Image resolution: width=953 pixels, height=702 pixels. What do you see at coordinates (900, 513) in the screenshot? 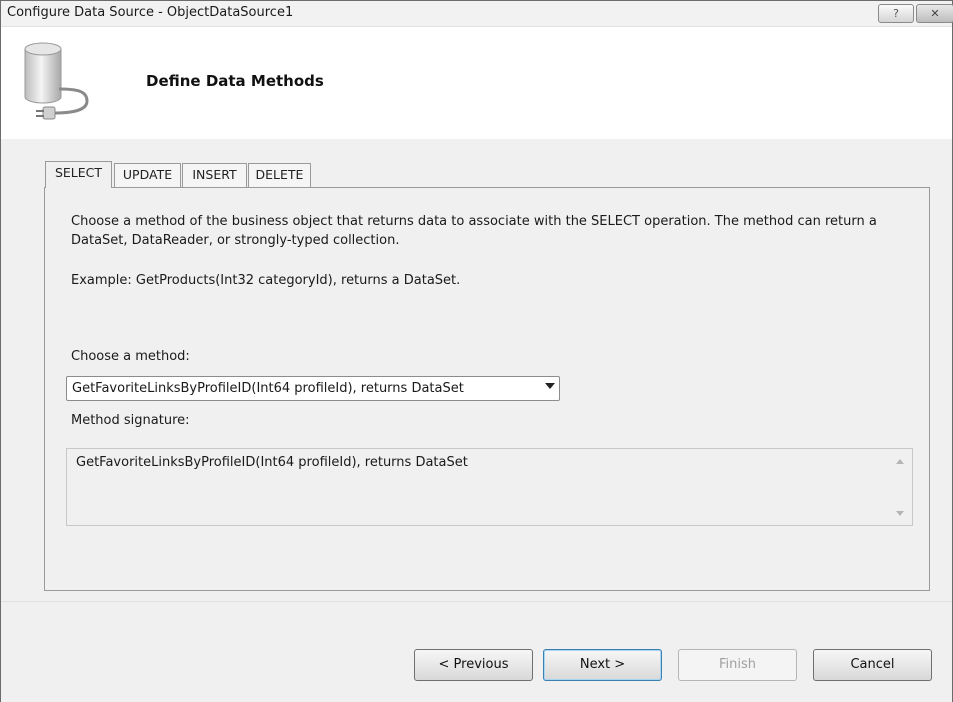
I see `scroll-down-arrow-icon` at bounding box center [900, 513].